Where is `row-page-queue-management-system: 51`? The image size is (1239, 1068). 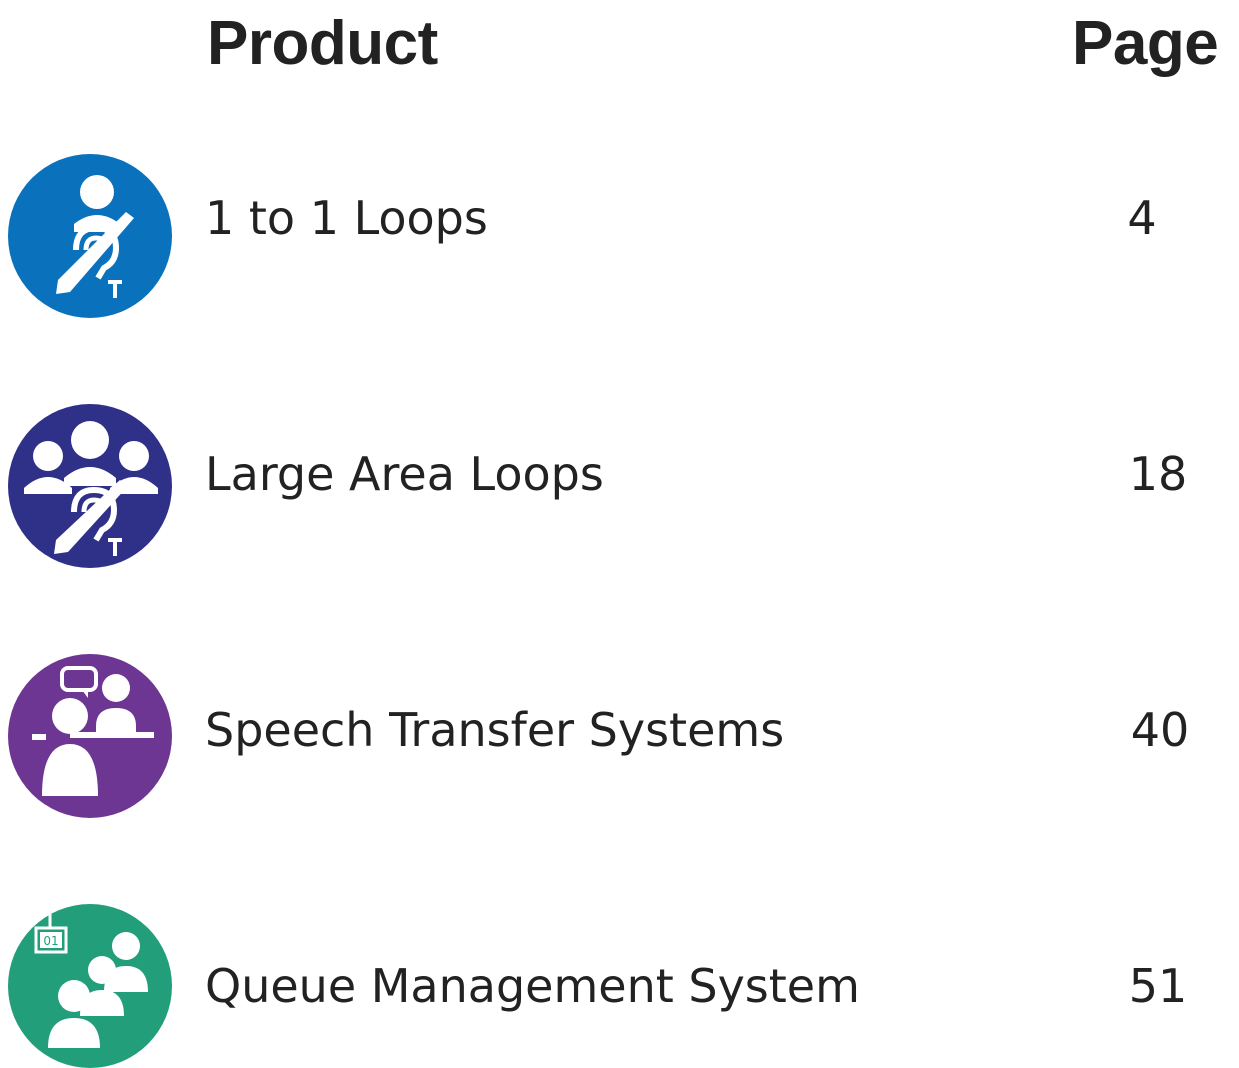 row-page-queue-management-system: 51 is located at coordinates (1158, 986).